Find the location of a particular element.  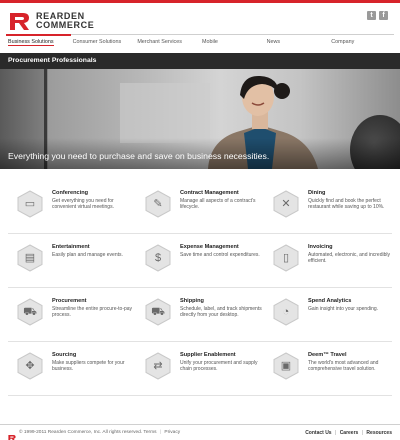

suitcase-icon: ▣ is located at coordinates (286, 366).